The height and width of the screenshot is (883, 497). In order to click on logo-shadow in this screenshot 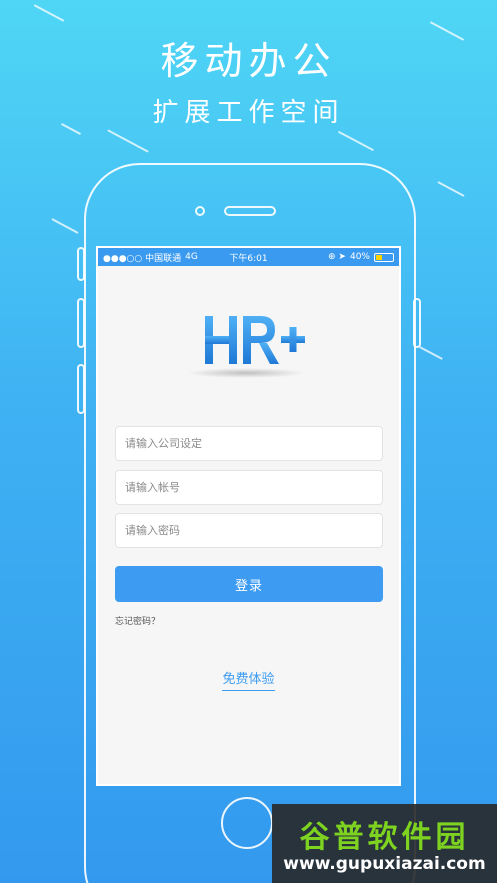, I will do `click(246, 373)`.